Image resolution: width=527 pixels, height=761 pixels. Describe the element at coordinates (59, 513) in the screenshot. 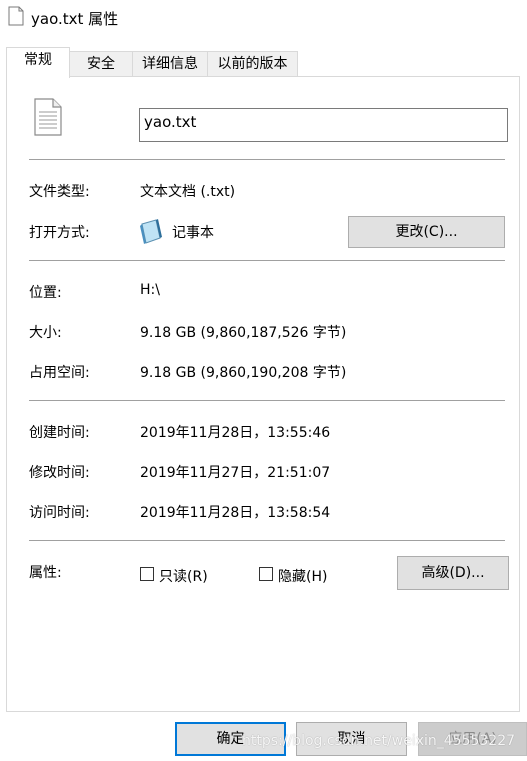

I see `accessed-label: 访问时间:` at that location.